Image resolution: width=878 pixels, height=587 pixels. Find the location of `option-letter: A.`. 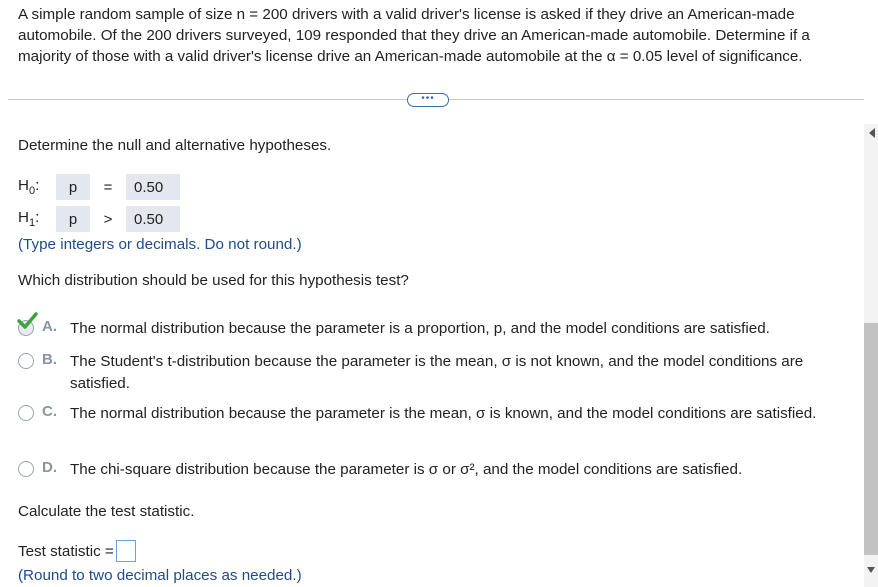

option-letter: A. is located at coordinates (49, 326).